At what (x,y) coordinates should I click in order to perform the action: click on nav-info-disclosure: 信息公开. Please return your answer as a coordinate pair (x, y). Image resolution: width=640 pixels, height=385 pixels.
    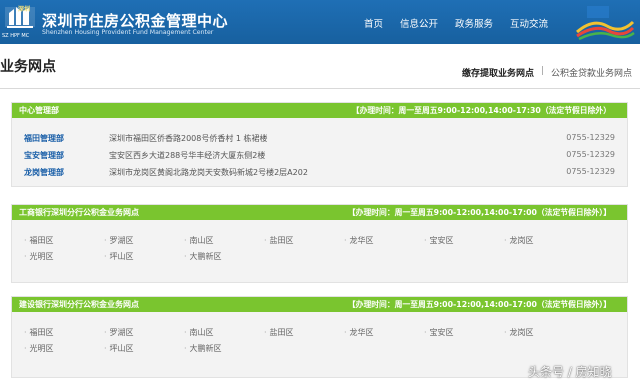
    Looking at the image, I should click on (419, 23).